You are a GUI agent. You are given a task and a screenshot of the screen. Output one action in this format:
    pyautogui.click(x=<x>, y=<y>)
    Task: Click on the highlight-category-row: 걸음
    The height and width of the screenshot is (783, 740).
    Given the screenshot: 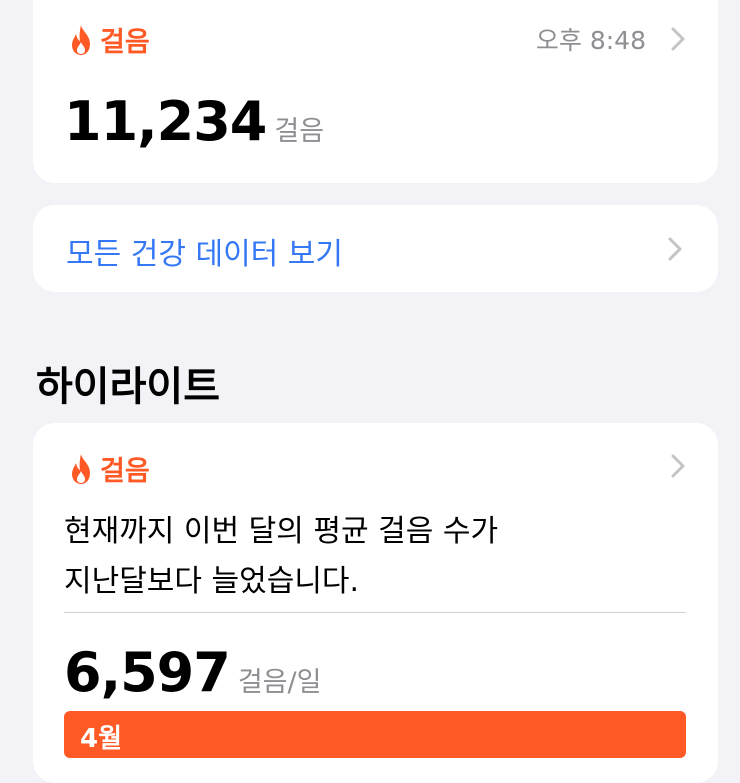 What is the action you would take?
    pyautogui.click(x=109, y=468)
    